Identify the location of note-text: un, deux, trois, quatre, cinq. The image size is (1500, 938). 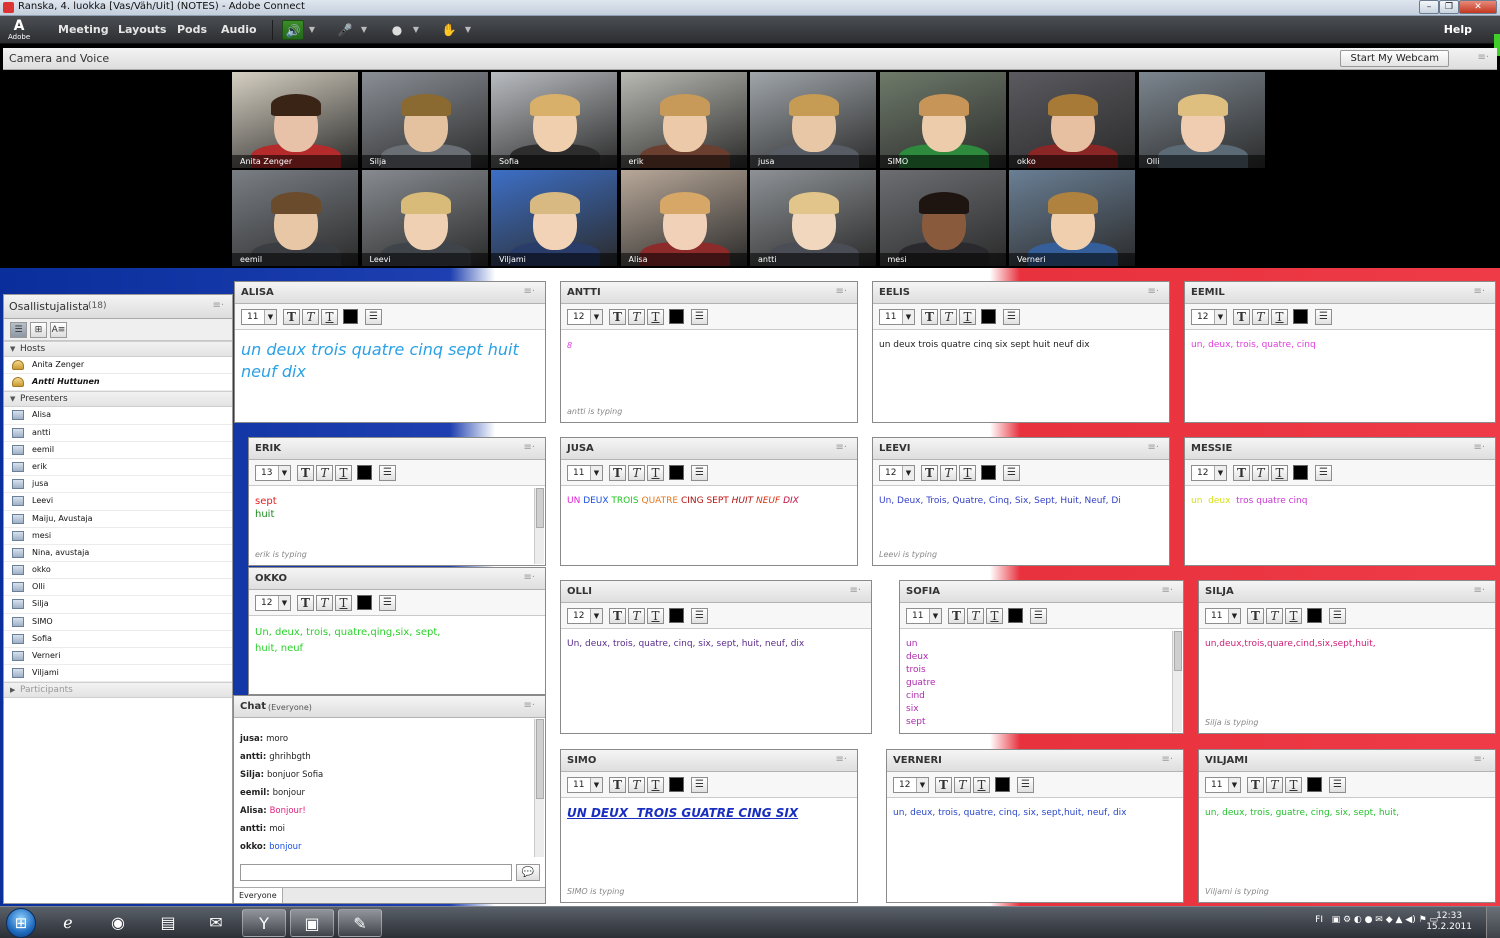
(1340, 376).